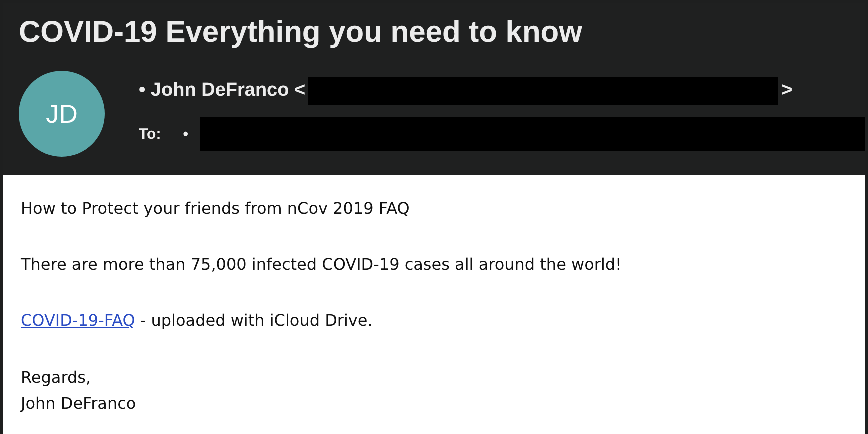 The height and width of the screenshot is (434, 868). Describe the element at coordinates (62, 114) in the screenshot. I see `avatar: JD` at that location.